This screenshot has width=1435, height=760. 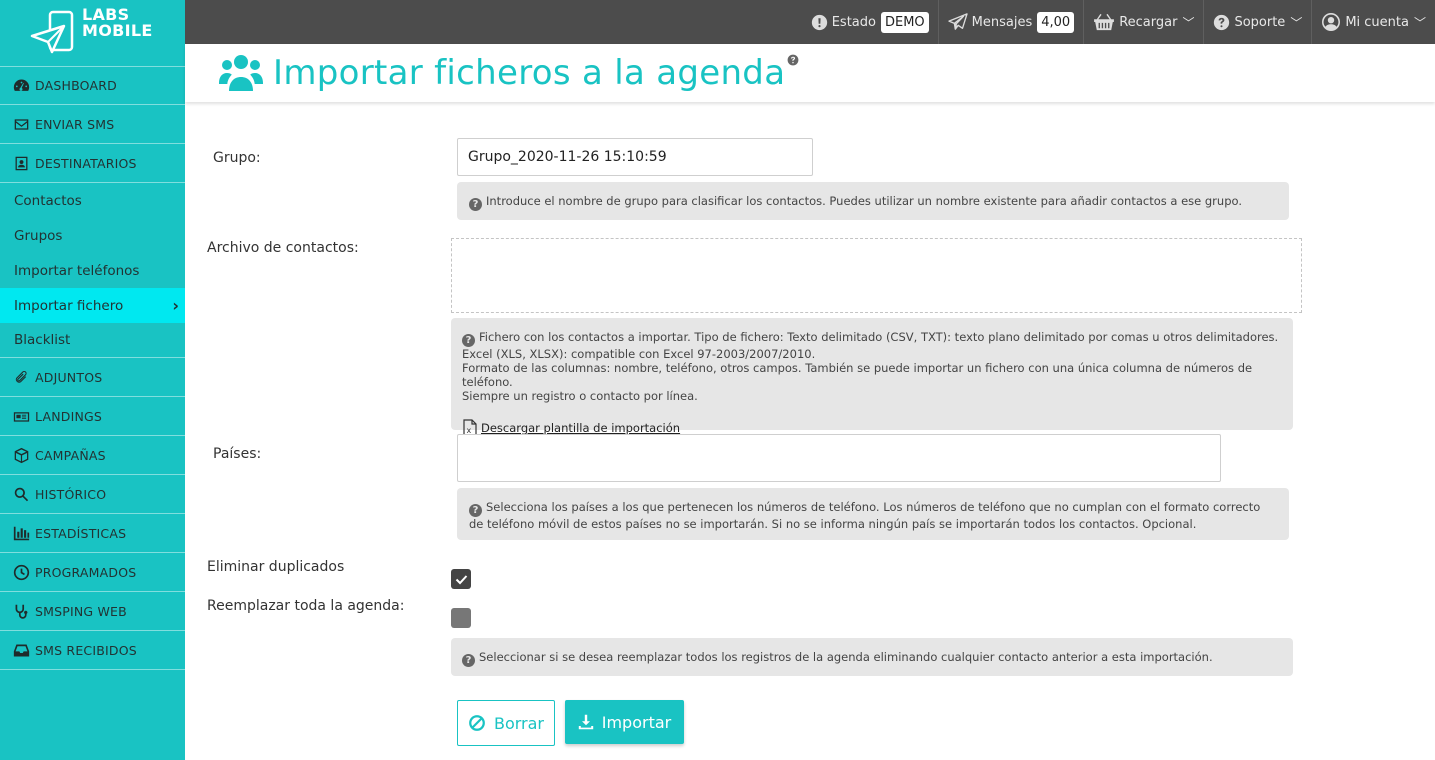 What do you see at coordinates (876, 275) in the screenshot?
I see `file-dropzone` at bounding box center [876, 275].